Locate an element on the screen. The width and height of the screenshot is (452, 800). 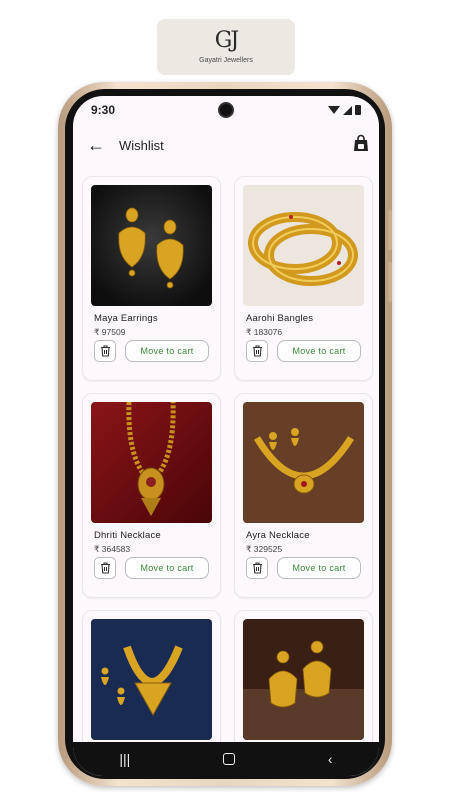
signal-icon is located at coordinates (347, 110).